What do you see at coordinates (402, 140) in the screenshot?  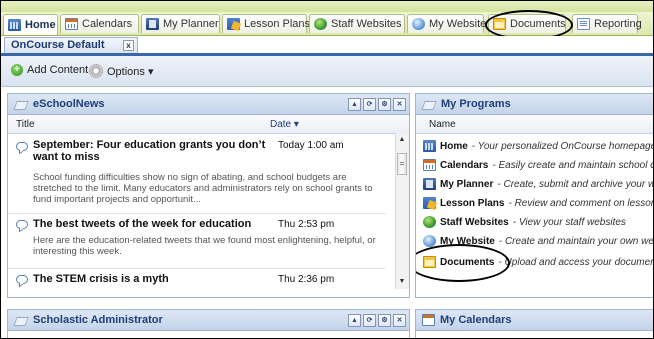 I see `scroll-up-icon: ▲` at bounding box center [402, 140].